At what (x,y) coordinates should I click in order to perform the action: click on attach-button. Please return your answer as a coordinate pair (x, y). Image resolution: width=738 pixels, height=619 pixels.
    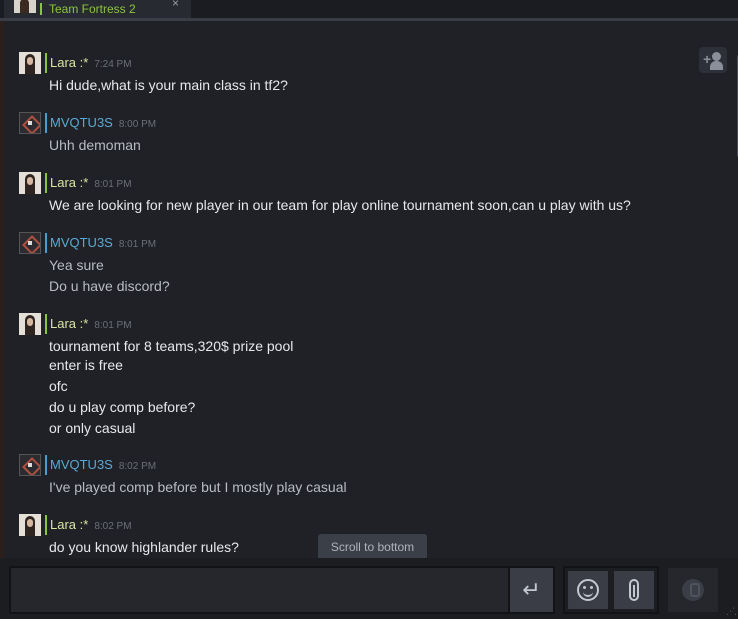
    Looking at the image, I should click on (634, 590).